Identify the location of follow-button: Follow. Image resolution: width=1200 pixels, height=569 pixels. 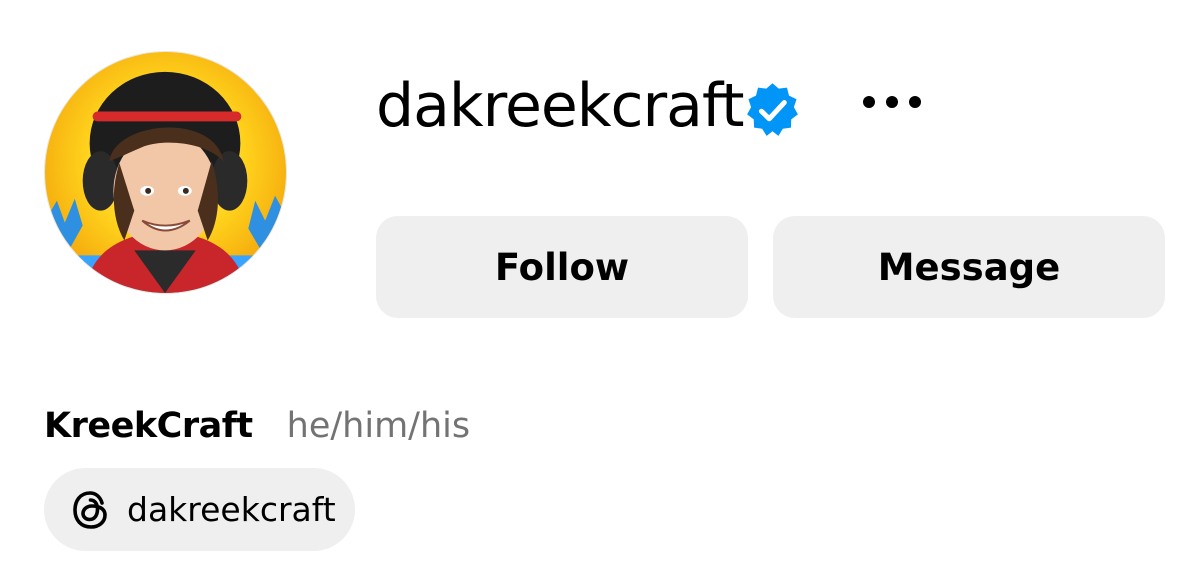
(562, 267).